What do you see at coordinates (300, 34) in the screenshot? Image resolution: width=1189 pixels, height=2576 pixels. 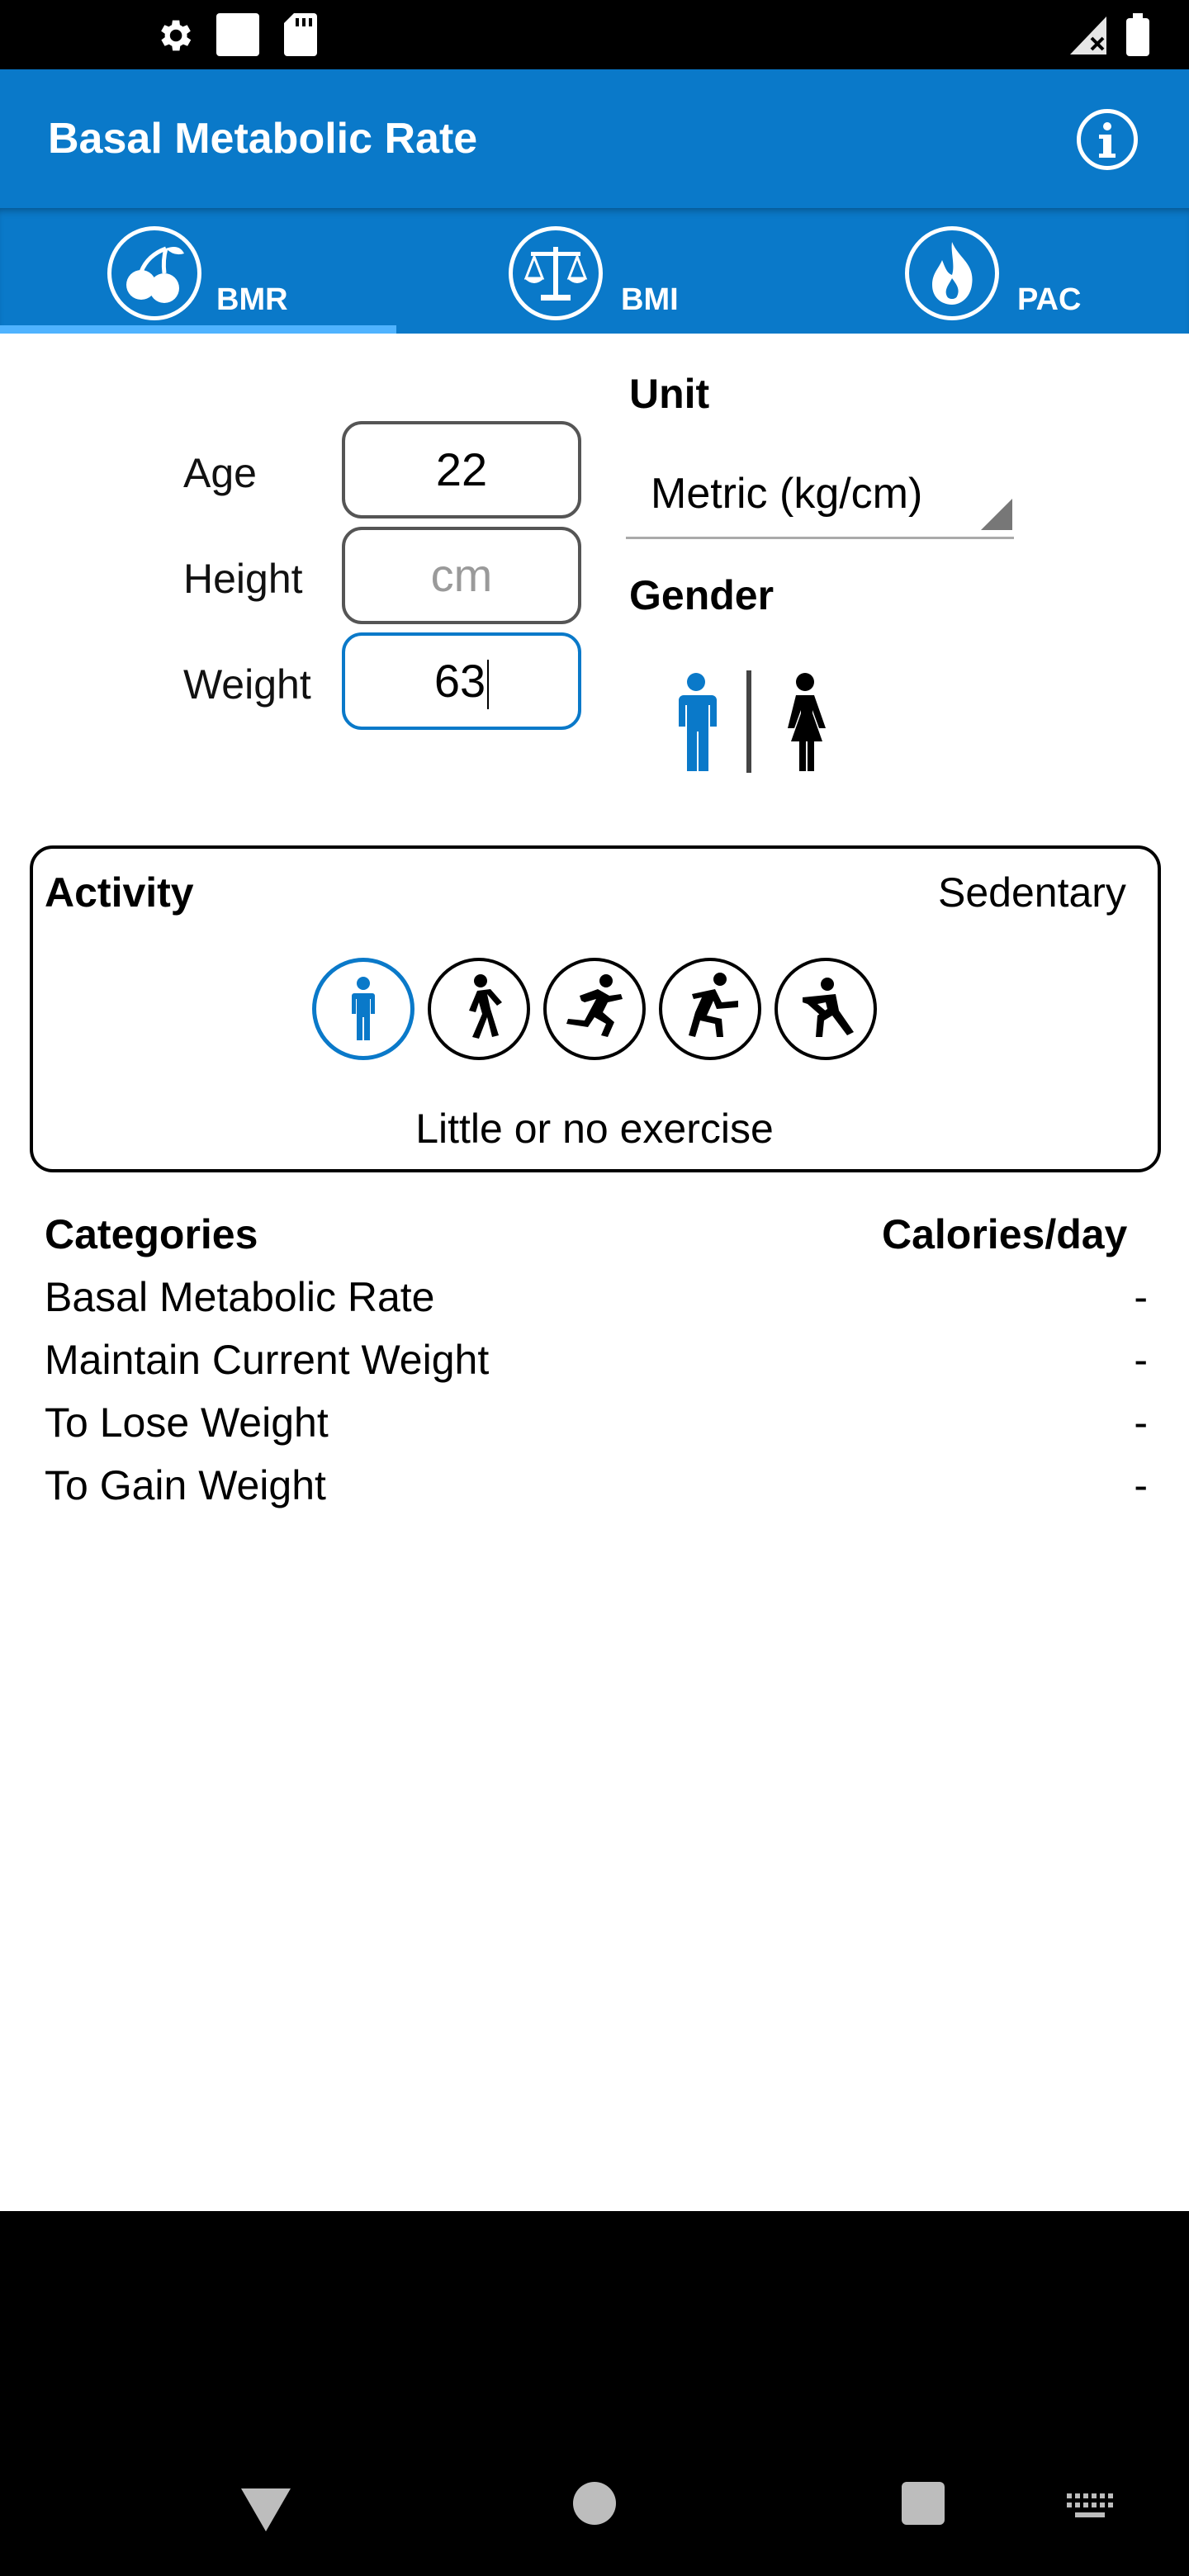 I see `sd-card-icon` at bounding box center [300, 34].